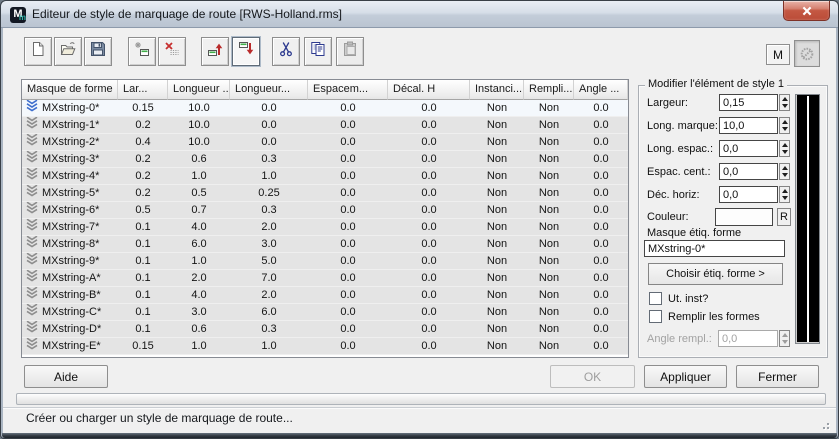 The width and height of the screenshot is (839, 439). I want to click on masque-cell: MXstring-C*, so click(70, 312).